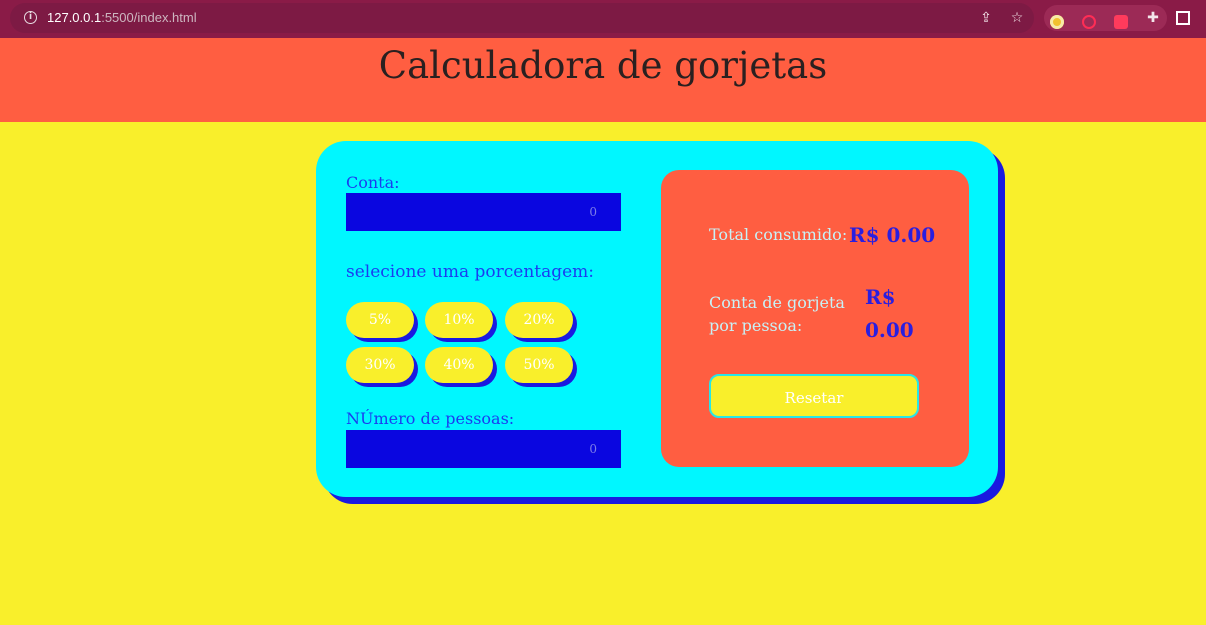  I want to click on bill-input: 0, so click(483, 212).